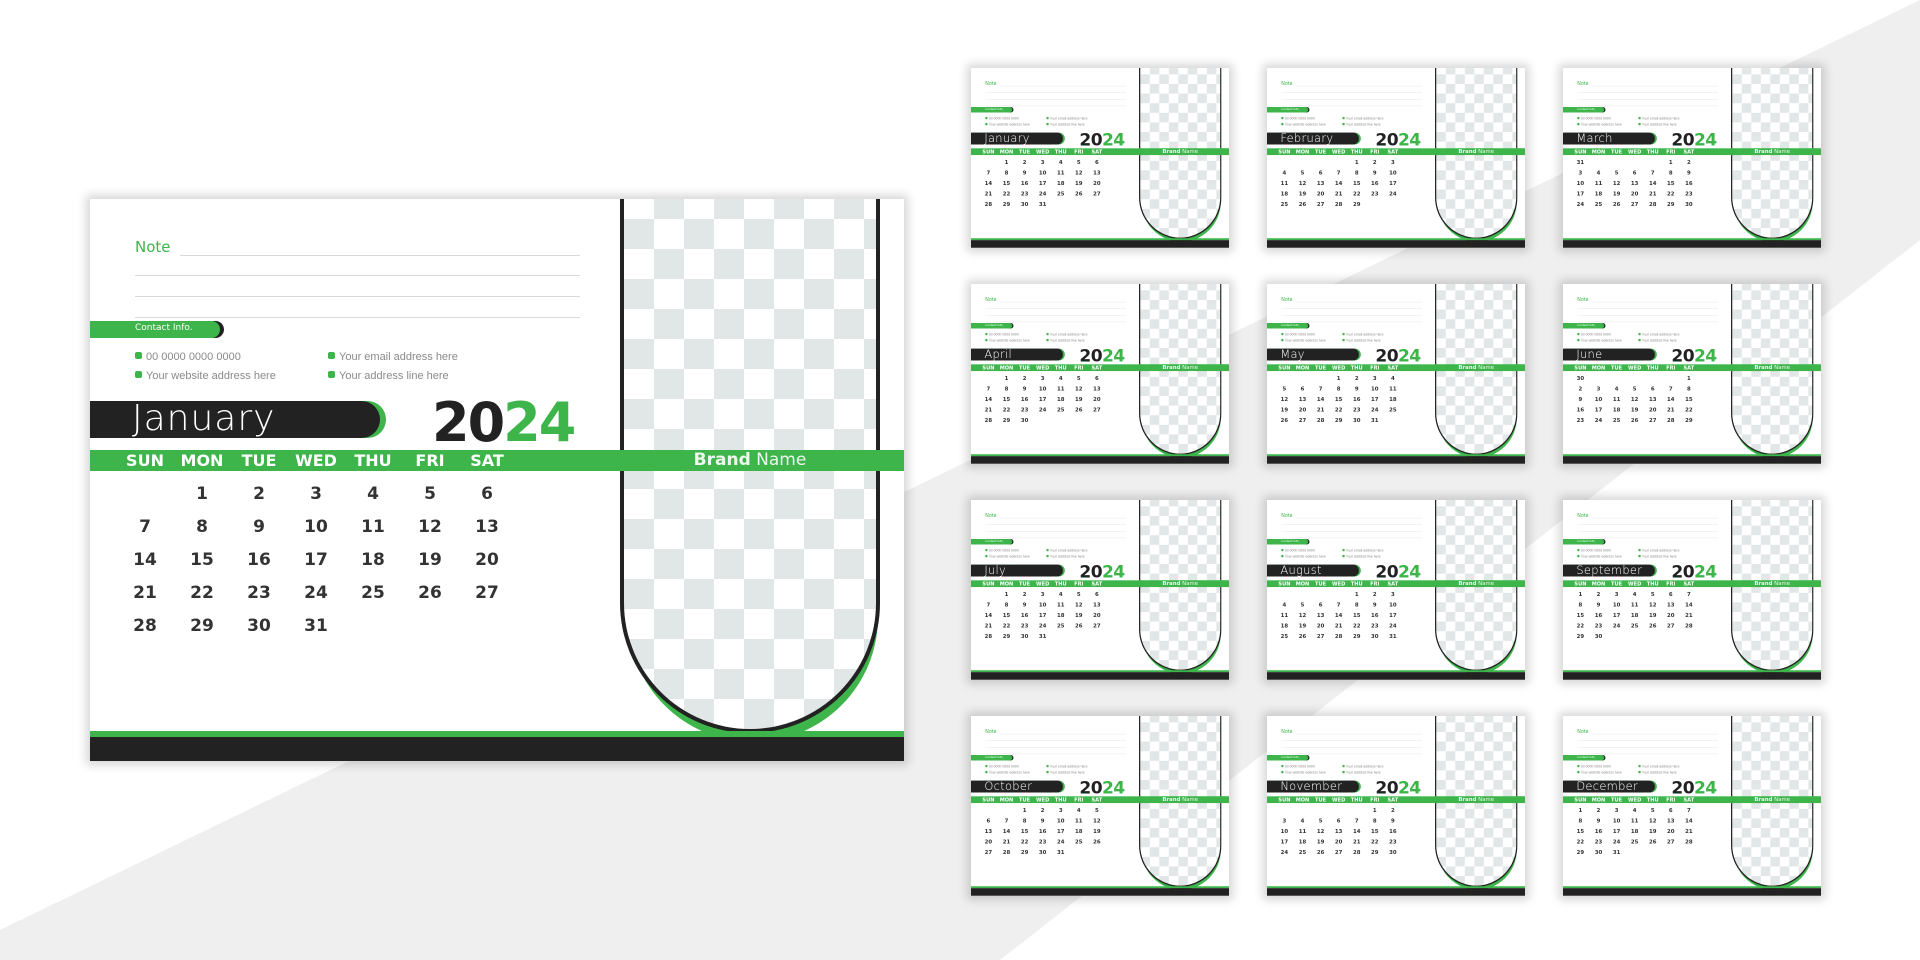 Image resolution: width=1920 pixels, height=960 pixels. Describe the element at coordinates (1024, 162) in the screenshot. I see `day-cell: 2` at that location.